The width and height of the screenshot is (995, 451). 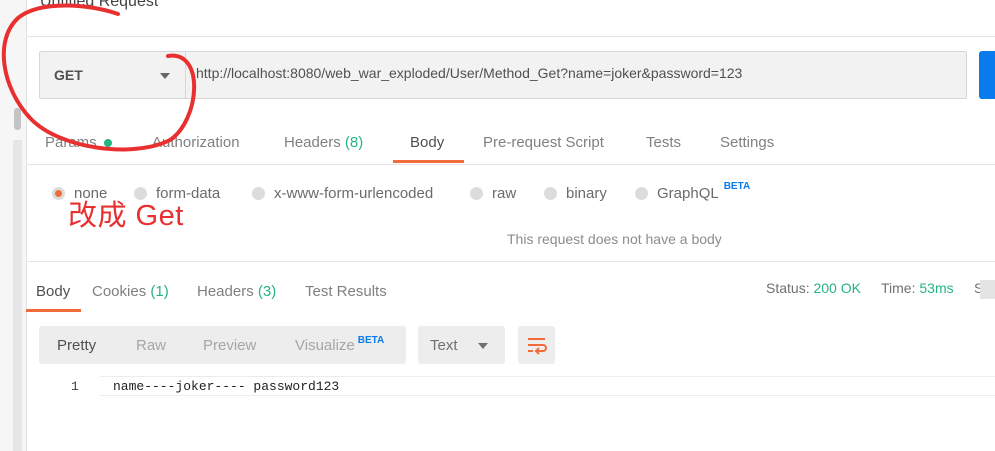 What do you see at coordinates (543, 149) in the screenshot?
I see `tab-pre-request-script: Pre-request Script` at bounding box center [543, 149].